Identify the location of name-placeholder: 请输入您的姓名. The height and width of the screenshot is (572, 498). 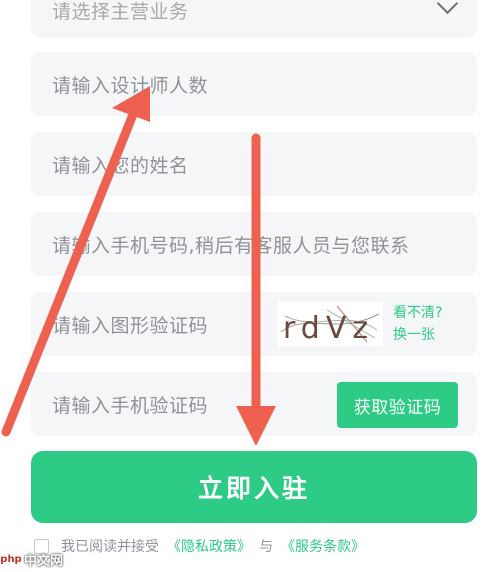
(120, 165).